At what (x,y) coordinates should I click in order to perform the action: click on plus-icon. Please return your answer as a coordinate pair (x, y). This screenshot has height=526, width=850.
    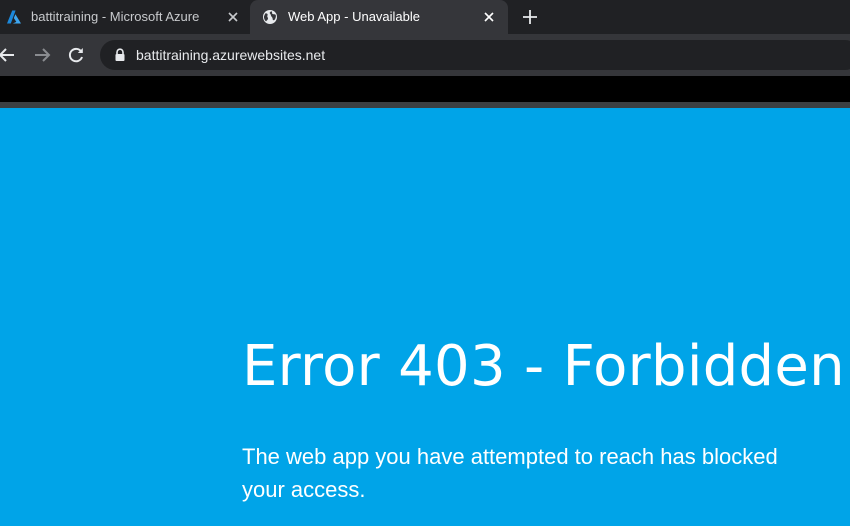
    Looking at the image, I should click on (530, 17).